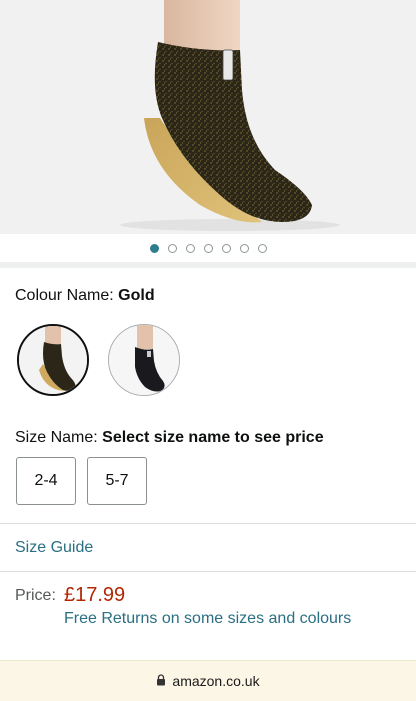 The width and height of the screenshot is (416, 701). I want to click on size-button-2-4: 2-4, so click(46, 481).